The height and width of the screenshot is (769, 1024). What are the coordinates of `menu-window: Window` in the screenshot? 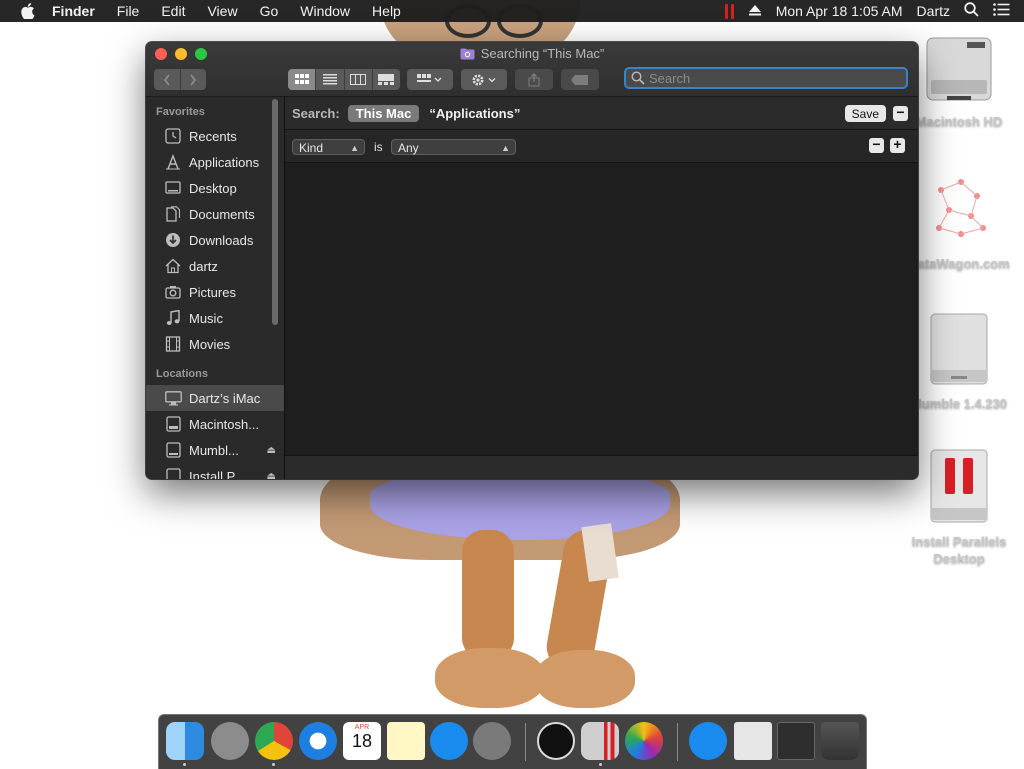 It's located at (325, 11).